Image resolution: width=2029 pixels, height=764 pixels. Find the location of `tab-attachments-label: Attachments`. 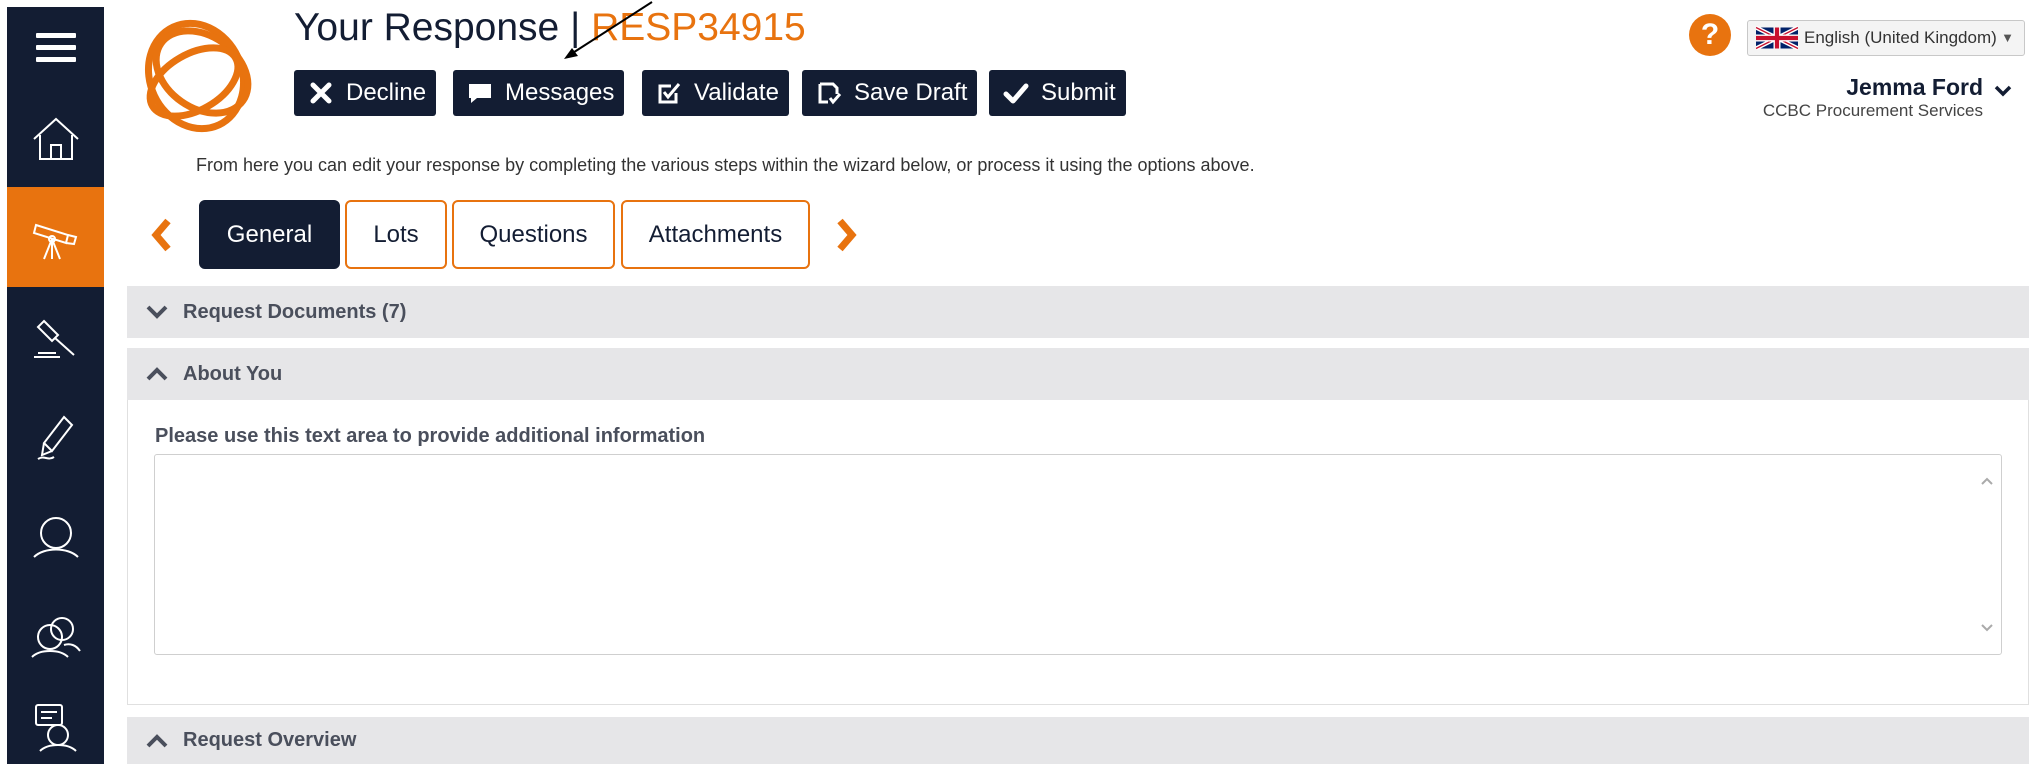

tab-attachments-label: Attachments is located at coordinates (715, 234).